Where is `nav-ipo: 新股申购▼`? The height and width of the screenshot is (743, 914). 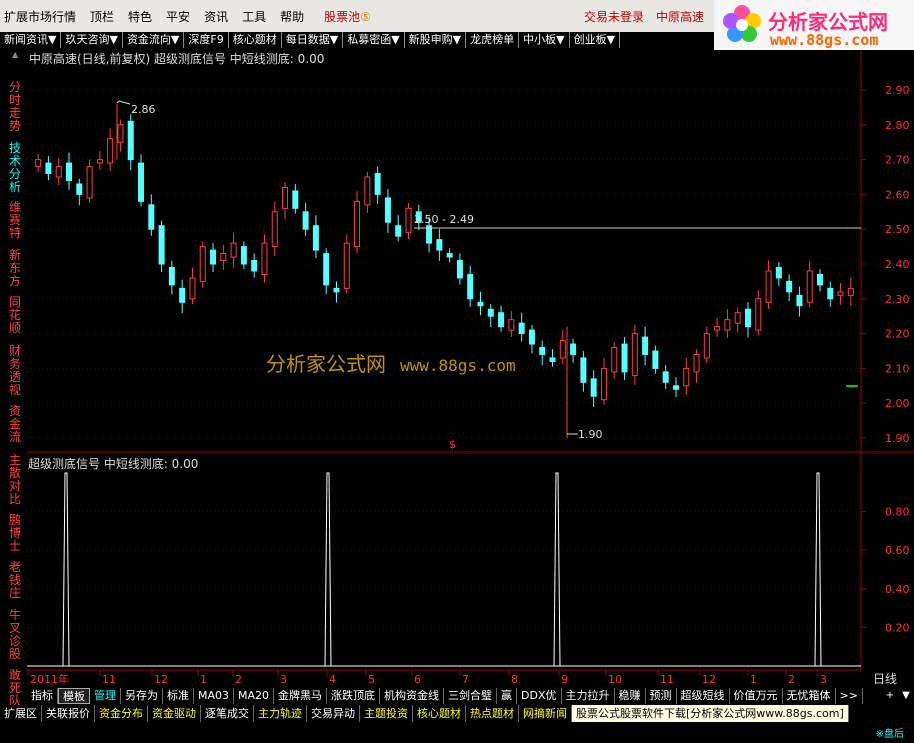 nav-ipo: 新股申购▼ is located at coordinates (436, 40).